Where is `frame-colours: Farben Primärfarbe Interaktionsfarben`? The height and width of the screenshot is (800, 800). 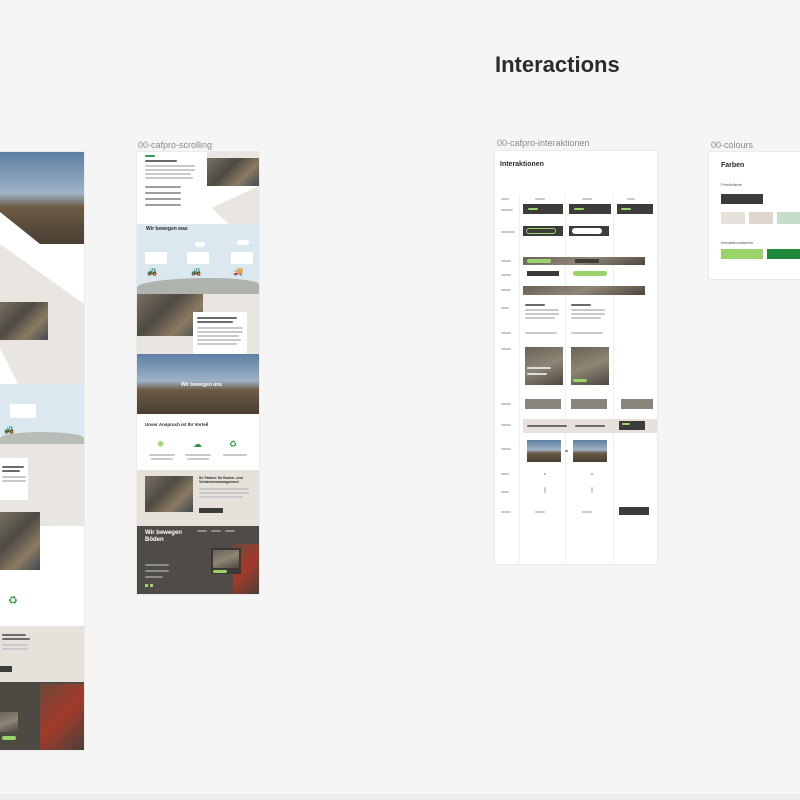
frame-colours: Farben Primärfarbe Interaktionsfarben is located at coordinates (754, 215).